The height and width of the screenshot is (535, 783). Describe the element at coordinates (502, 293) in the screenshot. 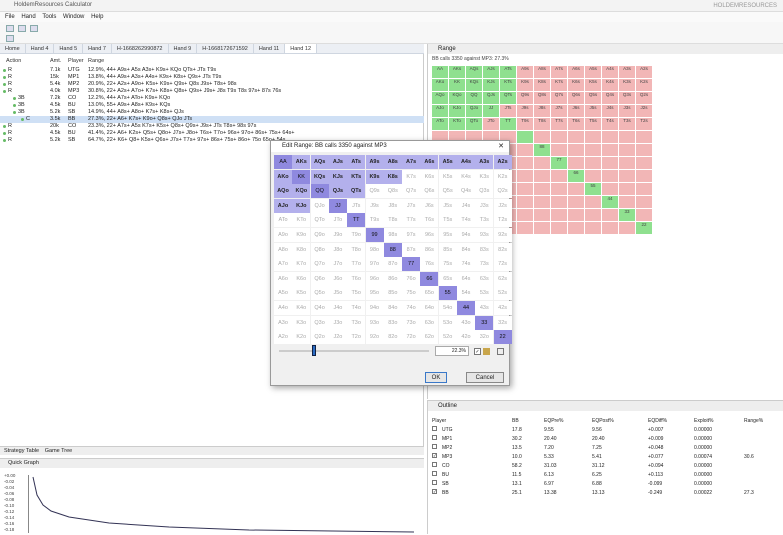

I see `hand-cell: 52s` at that location.